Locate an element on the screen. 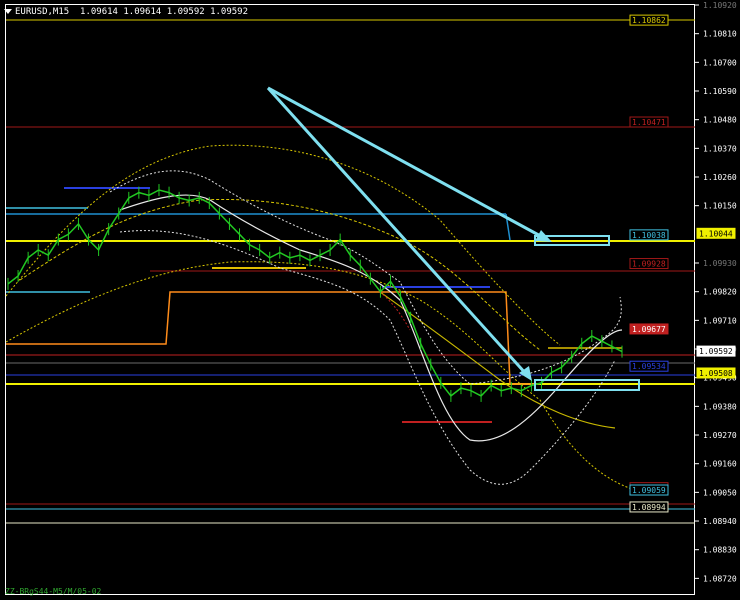  axis-tick-label: 1.08940 is located at coordinates (720, 521).